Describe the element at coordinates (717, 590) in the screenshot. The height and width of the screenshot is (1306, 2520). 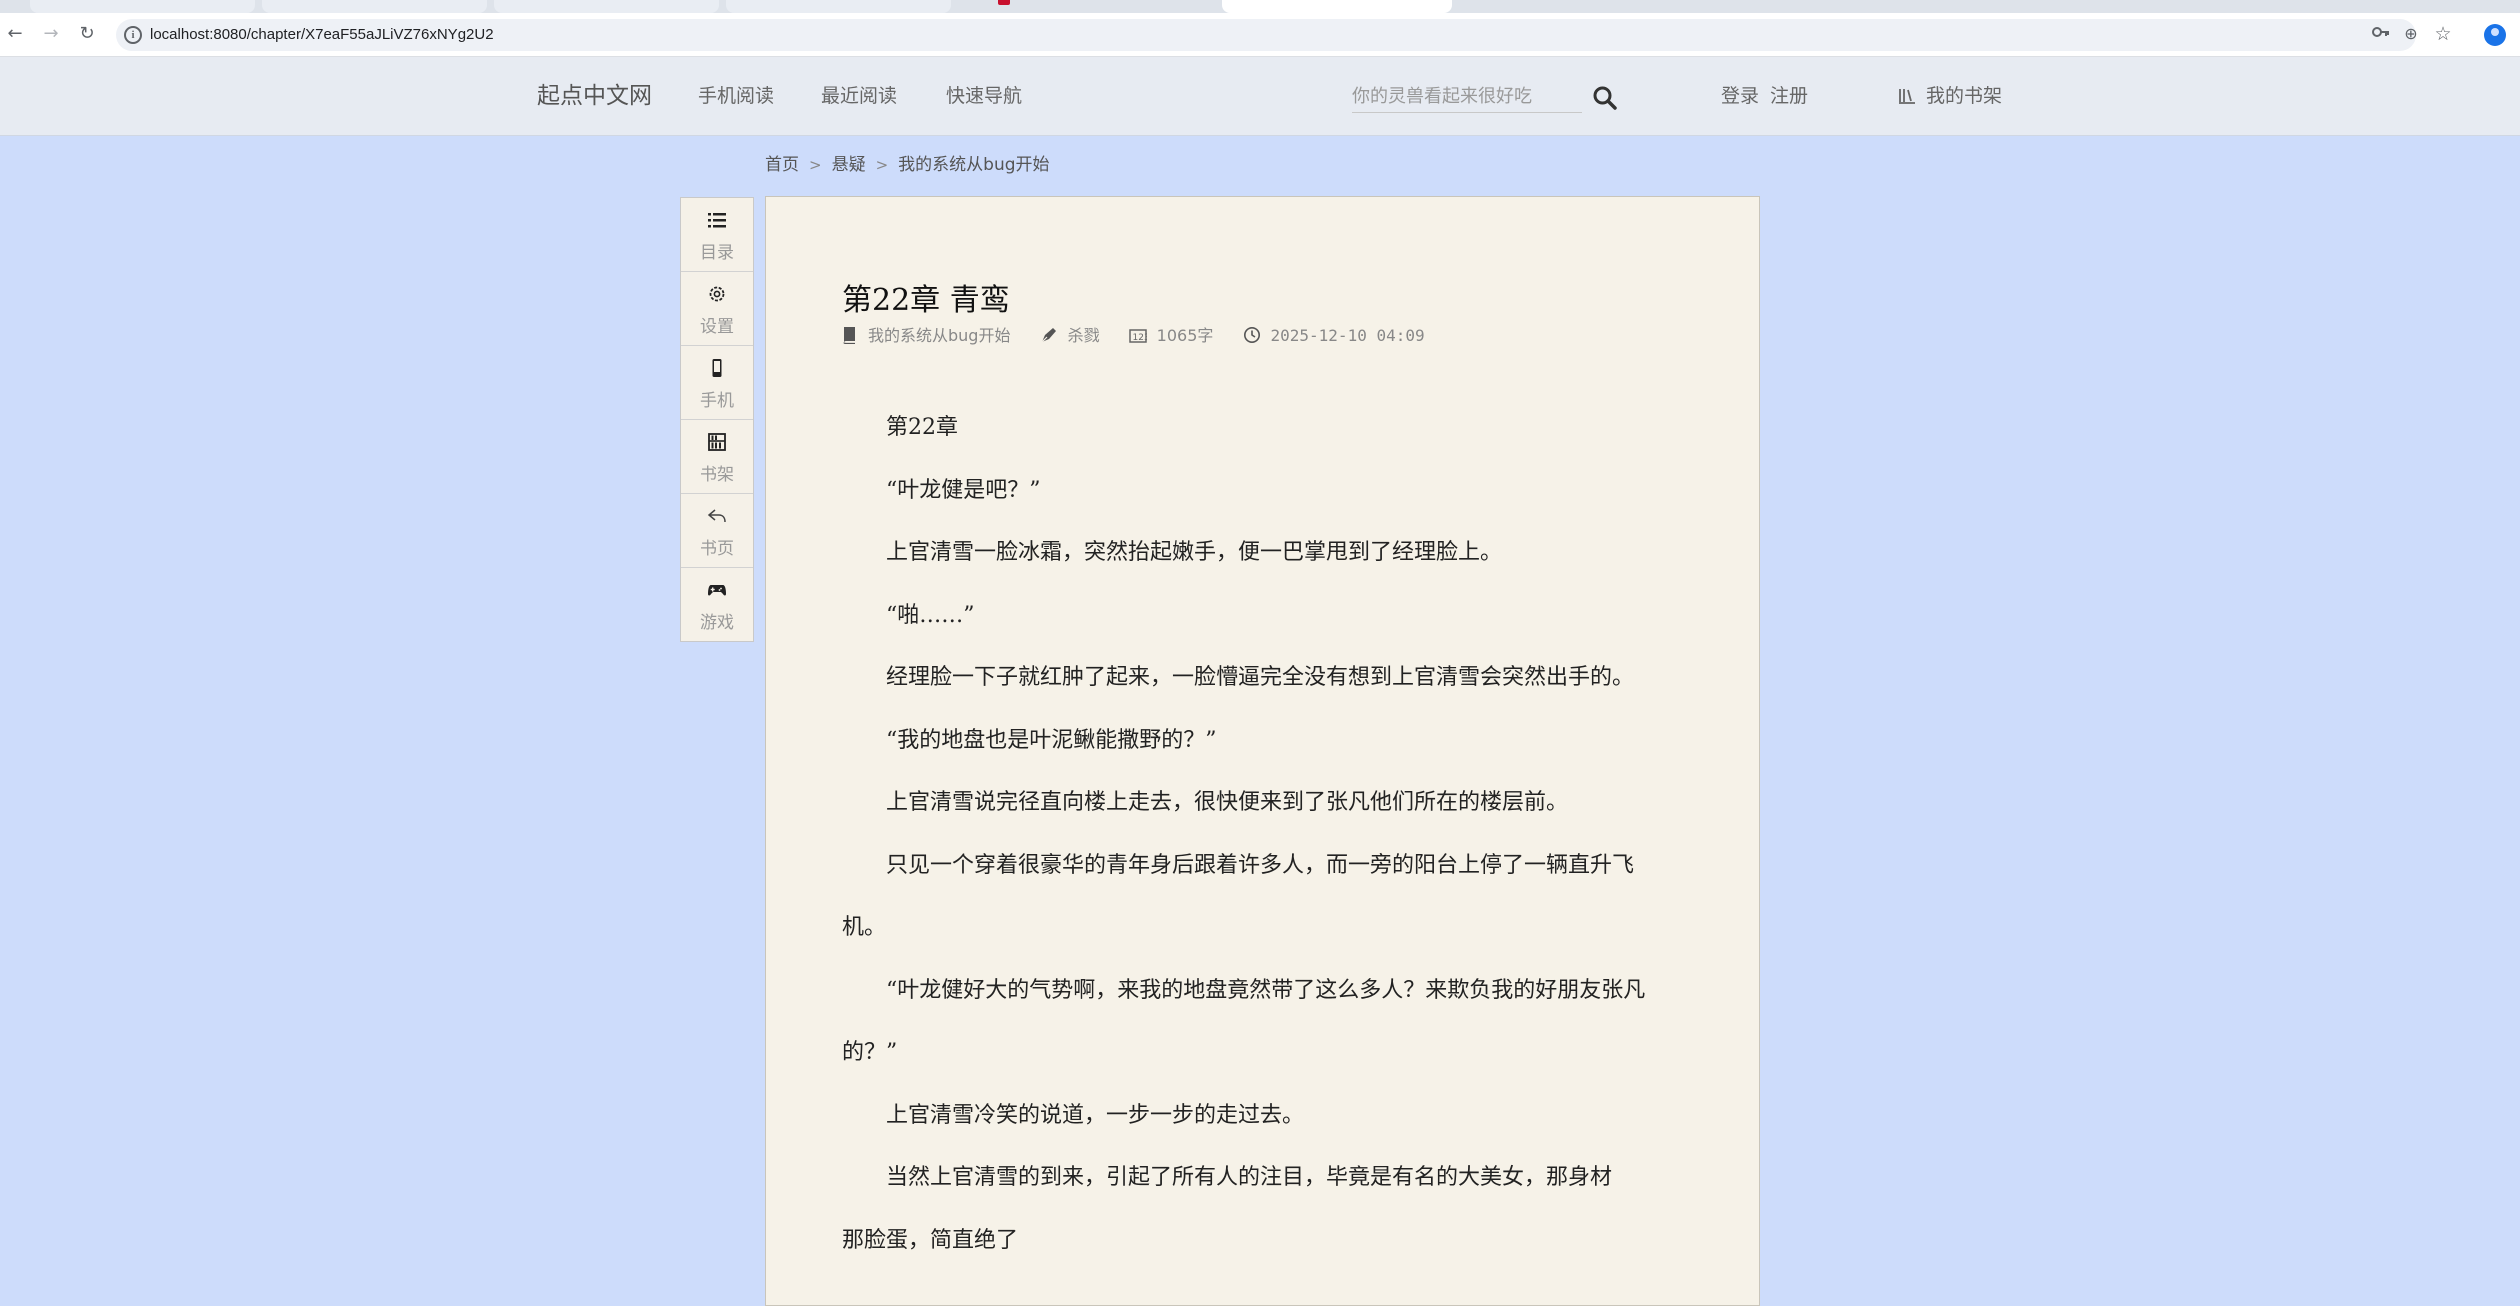
I see `gamepad-icon` at that location.